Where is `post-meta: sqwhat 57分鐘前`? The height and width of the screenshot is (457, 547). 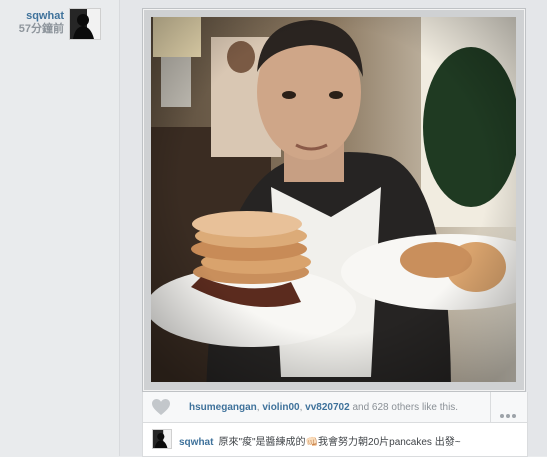
post-meta: sqwhat 57分鐘前 is located at coordinates (34, 23).